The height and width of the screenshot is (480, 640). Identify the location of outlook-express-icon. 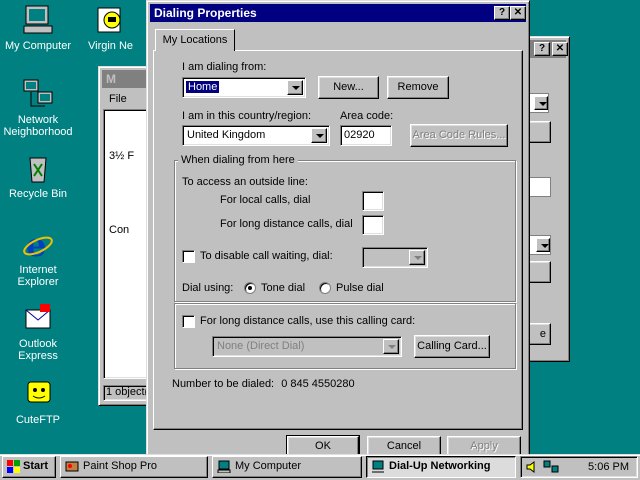
(38, 318).